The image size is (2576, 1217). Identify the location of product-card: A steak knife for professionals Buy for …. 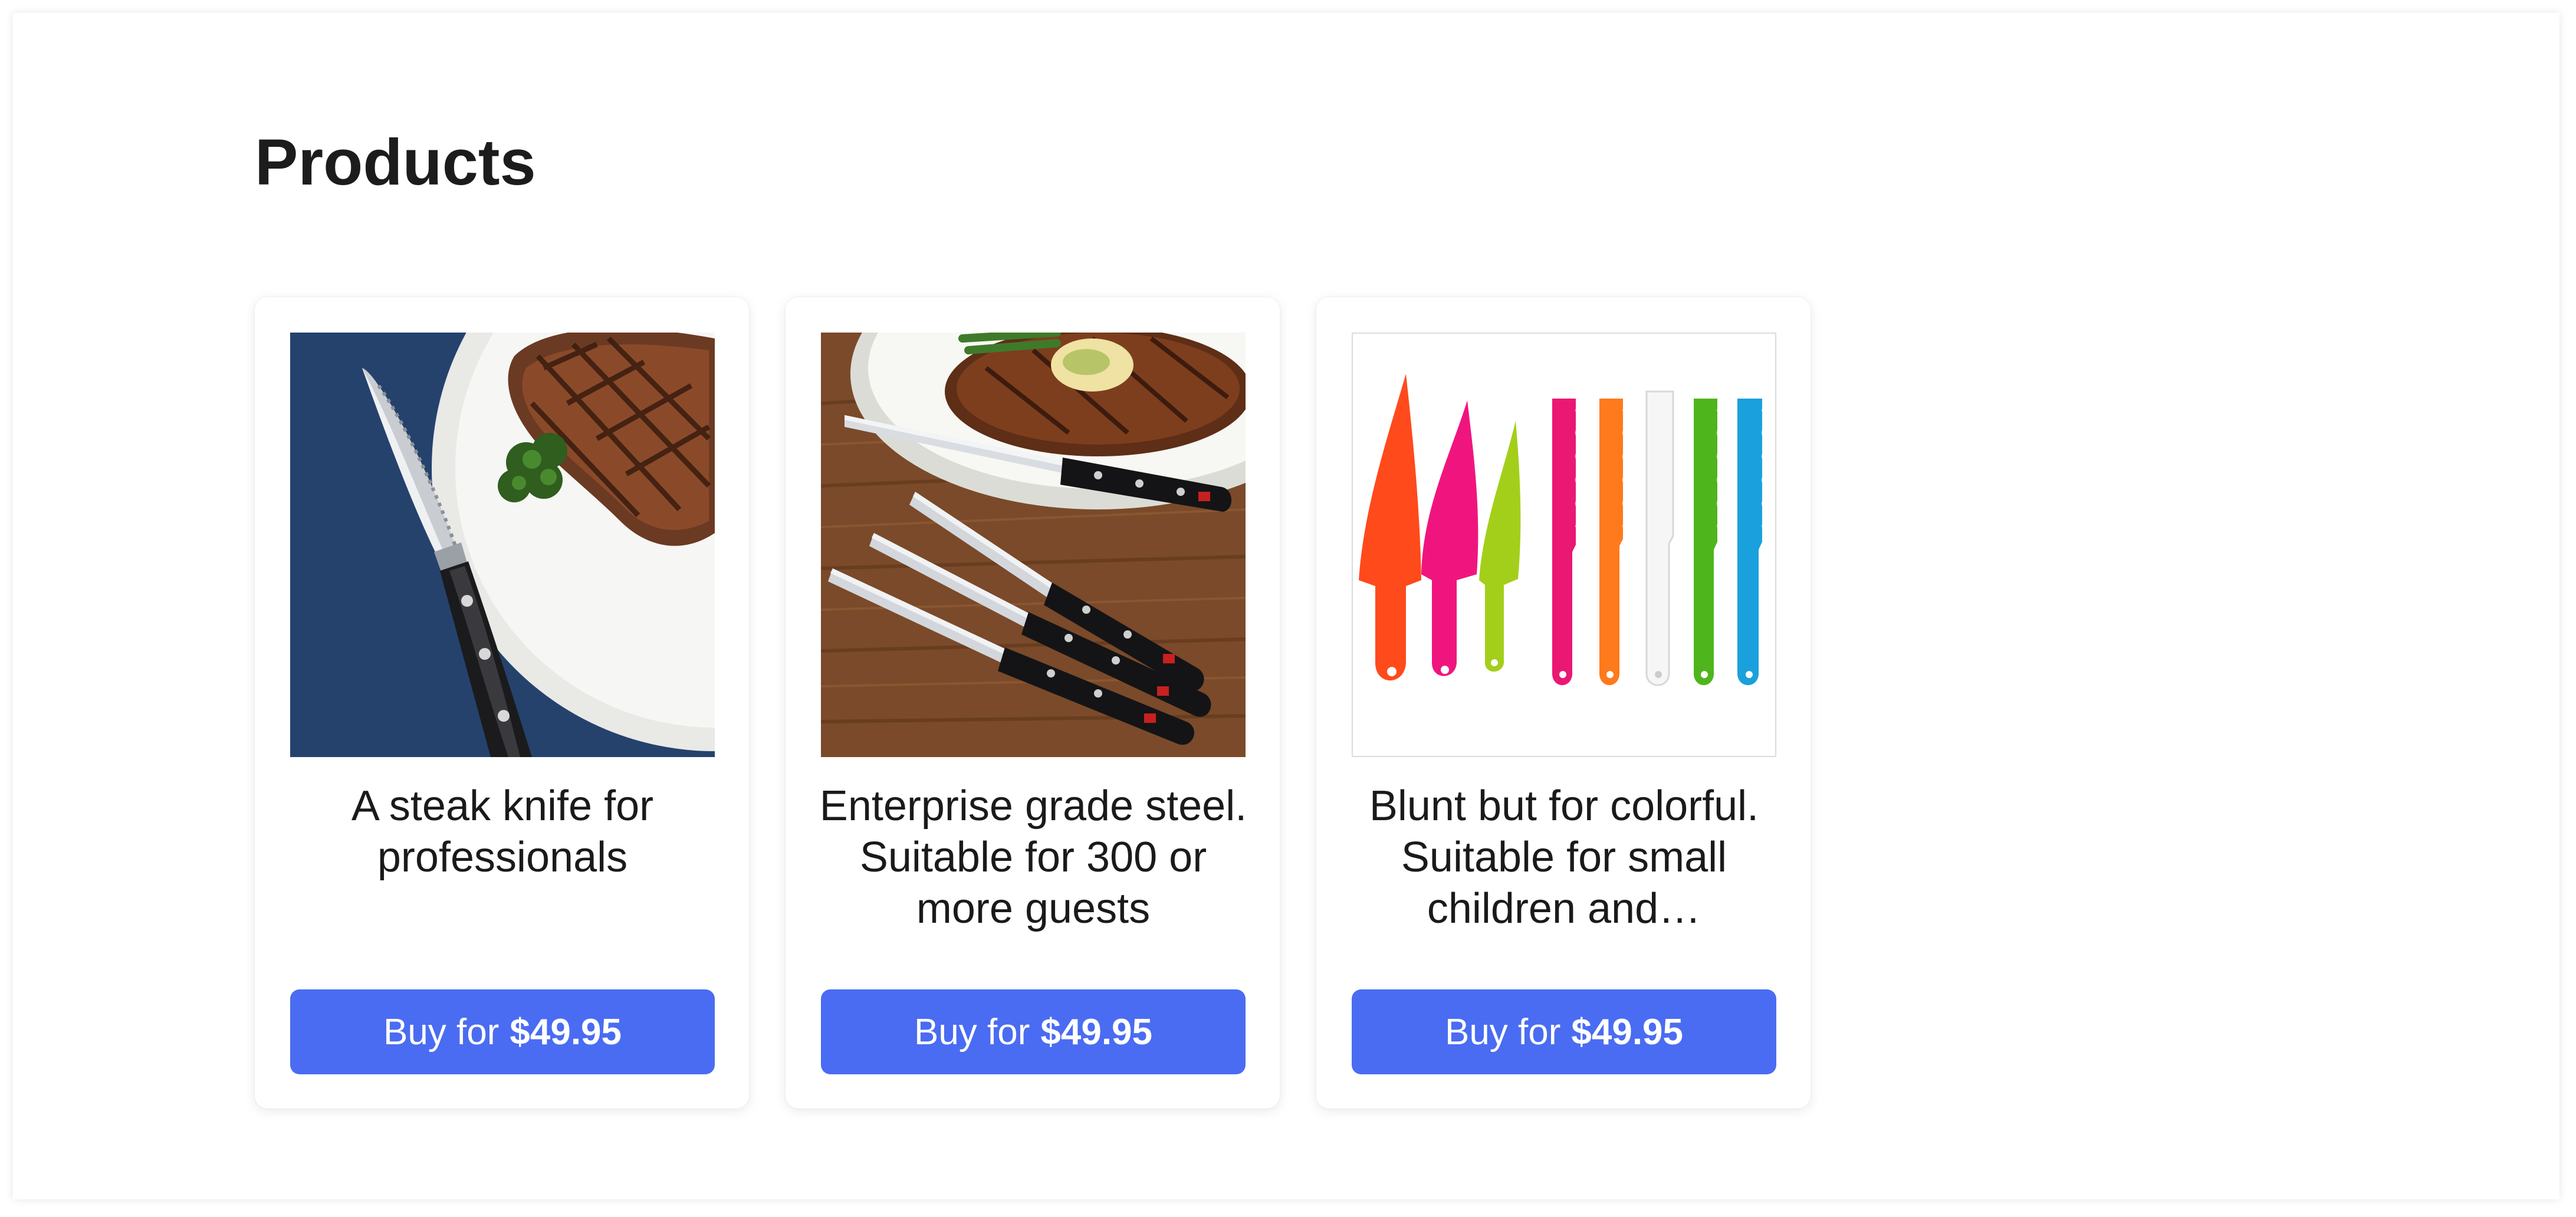
(502, 703).